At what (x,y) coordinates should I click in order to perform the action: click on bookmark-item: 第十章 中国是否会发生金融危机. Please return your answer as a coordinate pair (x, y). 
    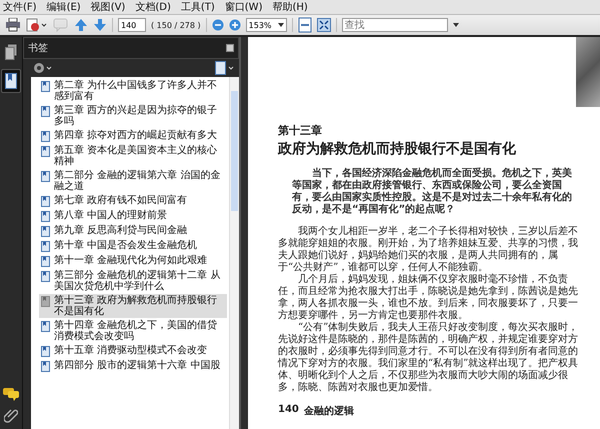
    Looking at the image, I should click on (133, 246).